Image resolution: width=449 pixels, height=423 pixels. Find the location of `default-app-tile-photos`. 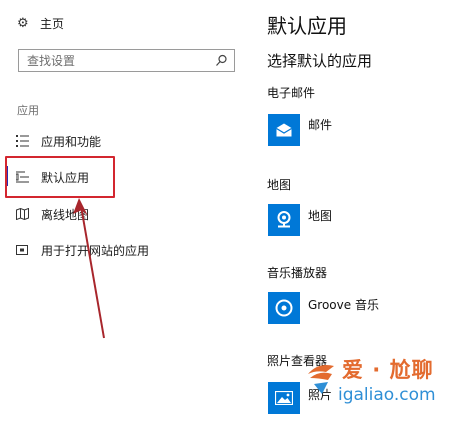

default-app-tile-photos is located at coordinates (284, 398).